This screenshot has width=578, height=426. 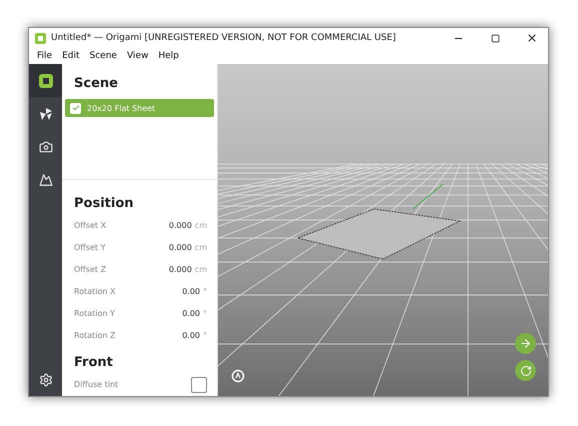 What do you see at coordinates (379, 234) in the screenshot?
I see `paper-sheet` at bounding box center [379, 234].